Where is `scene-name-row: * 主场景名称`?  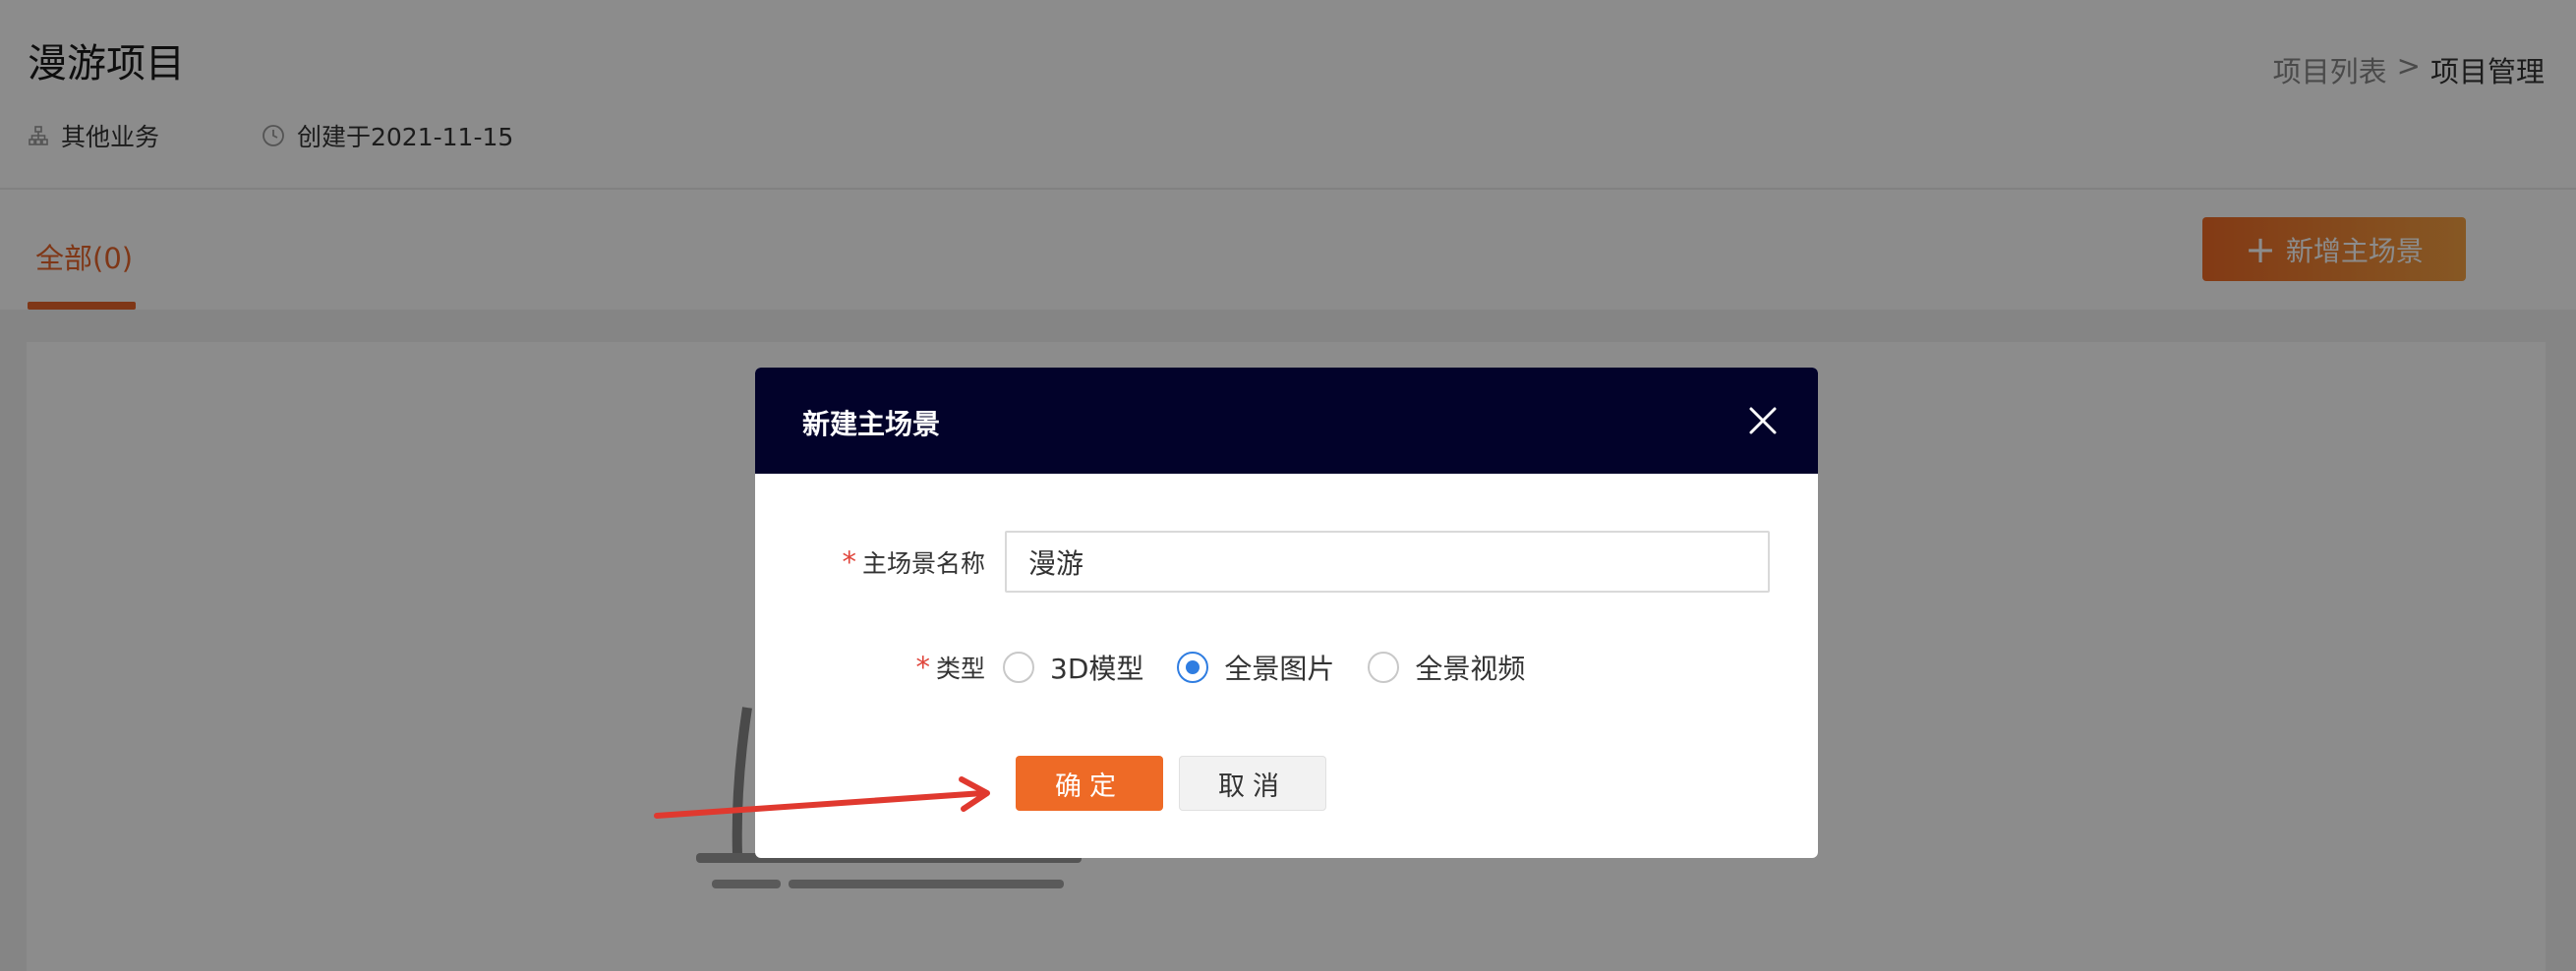
scene-name-row: * 主场景名称 is located at coordinates (1262, 562).